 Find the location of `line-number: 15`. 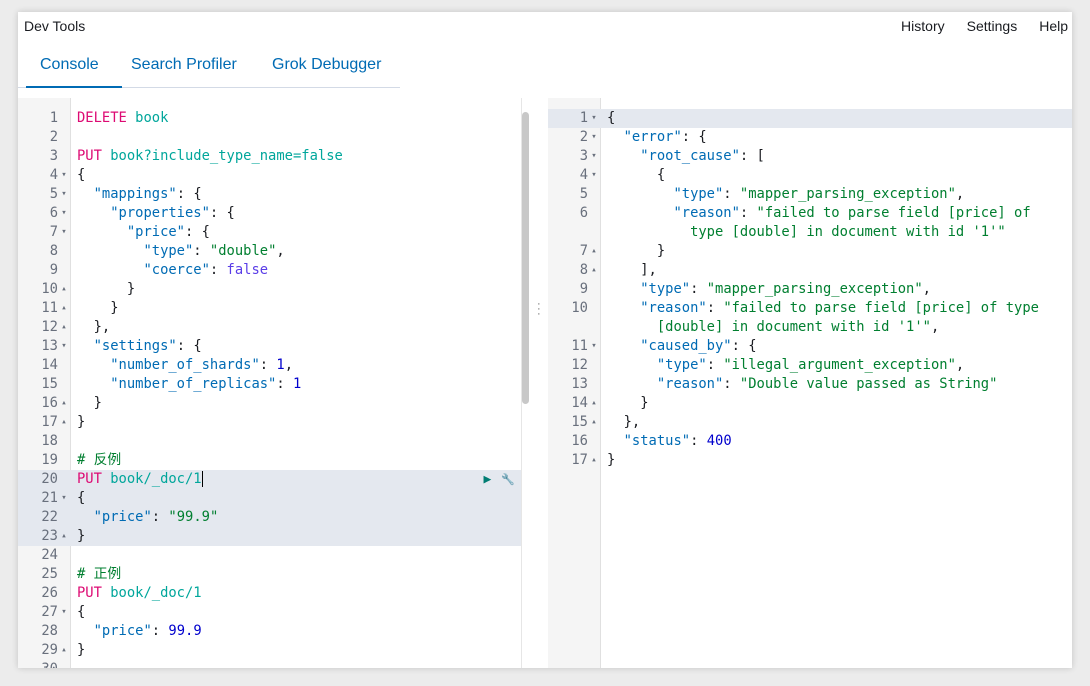

line-number: 15 is located at coordinates (579, 422).